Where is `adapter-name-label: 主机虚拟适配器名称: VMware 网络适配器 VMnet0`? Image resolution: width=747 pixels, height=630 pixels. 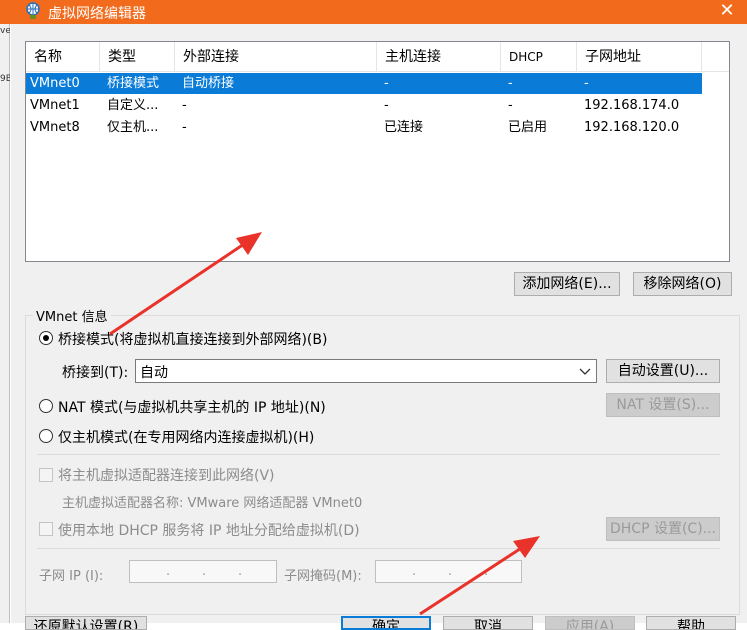
adapter-name-label: 主机虚拟适配器名称: VMware 网络适配器 VMnet0 is located at coordinates (212, 503).